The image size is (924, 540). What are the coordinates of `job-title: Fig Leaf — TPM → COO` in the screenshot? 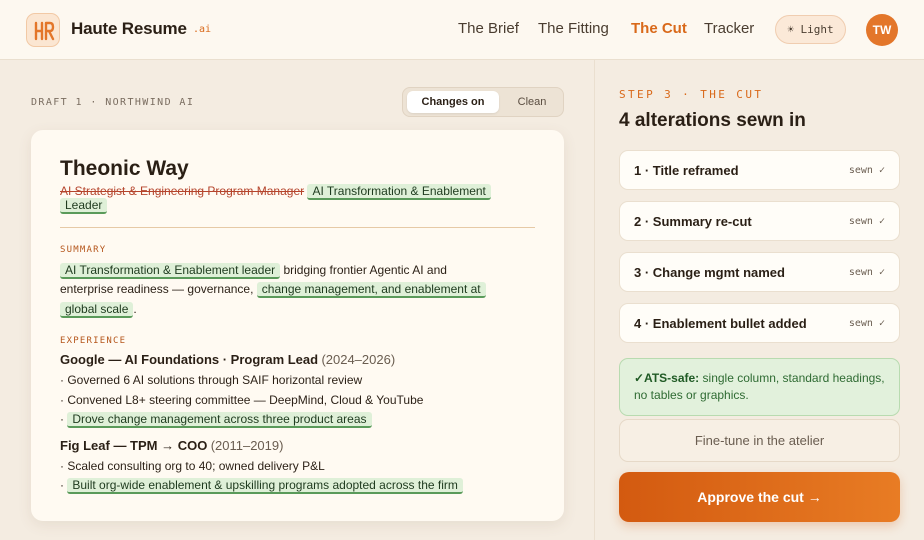 It's located at (134, 445).